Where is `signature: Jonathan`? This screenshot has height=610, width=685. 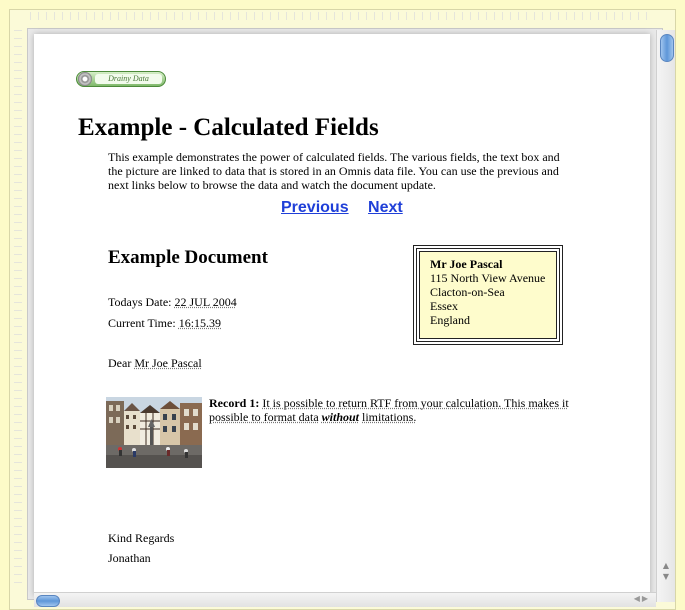 signature: Jonathan is located at coordinates (129, 558).